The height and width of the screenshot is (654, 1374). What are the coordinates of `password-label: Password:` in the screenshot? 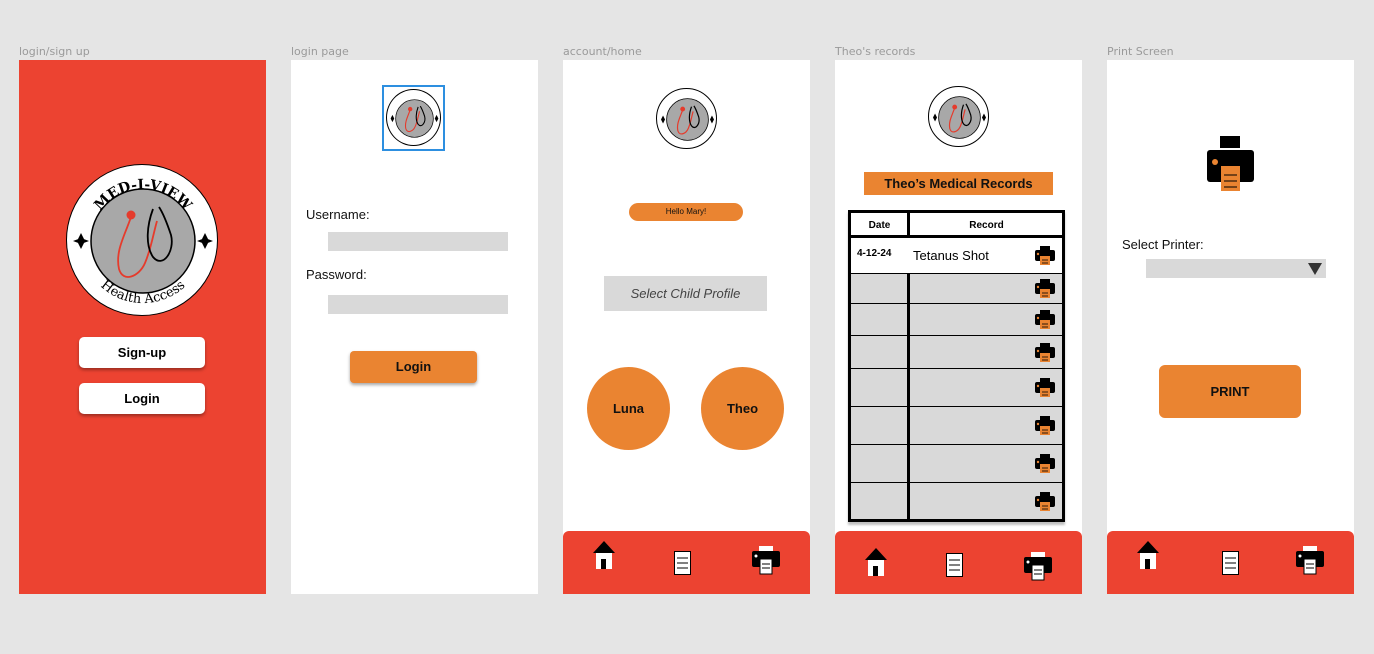 It's located at (336, 274).